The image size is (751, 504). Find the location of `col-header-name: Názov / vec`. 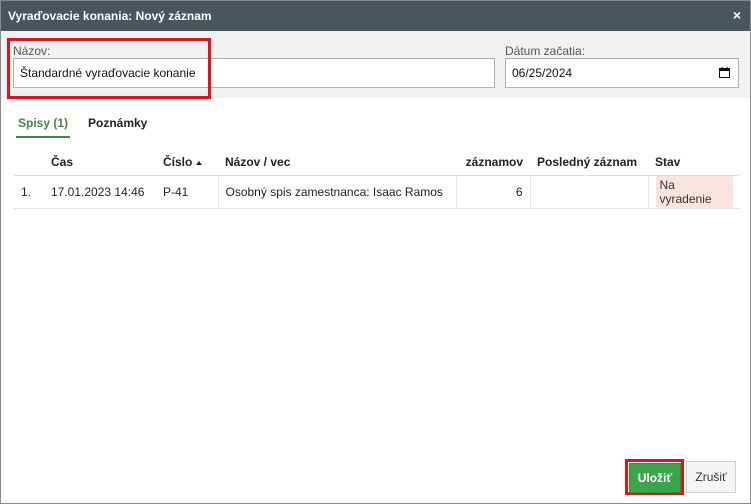

col-header-name: Názov / vec is located at coordinates (337, 162).